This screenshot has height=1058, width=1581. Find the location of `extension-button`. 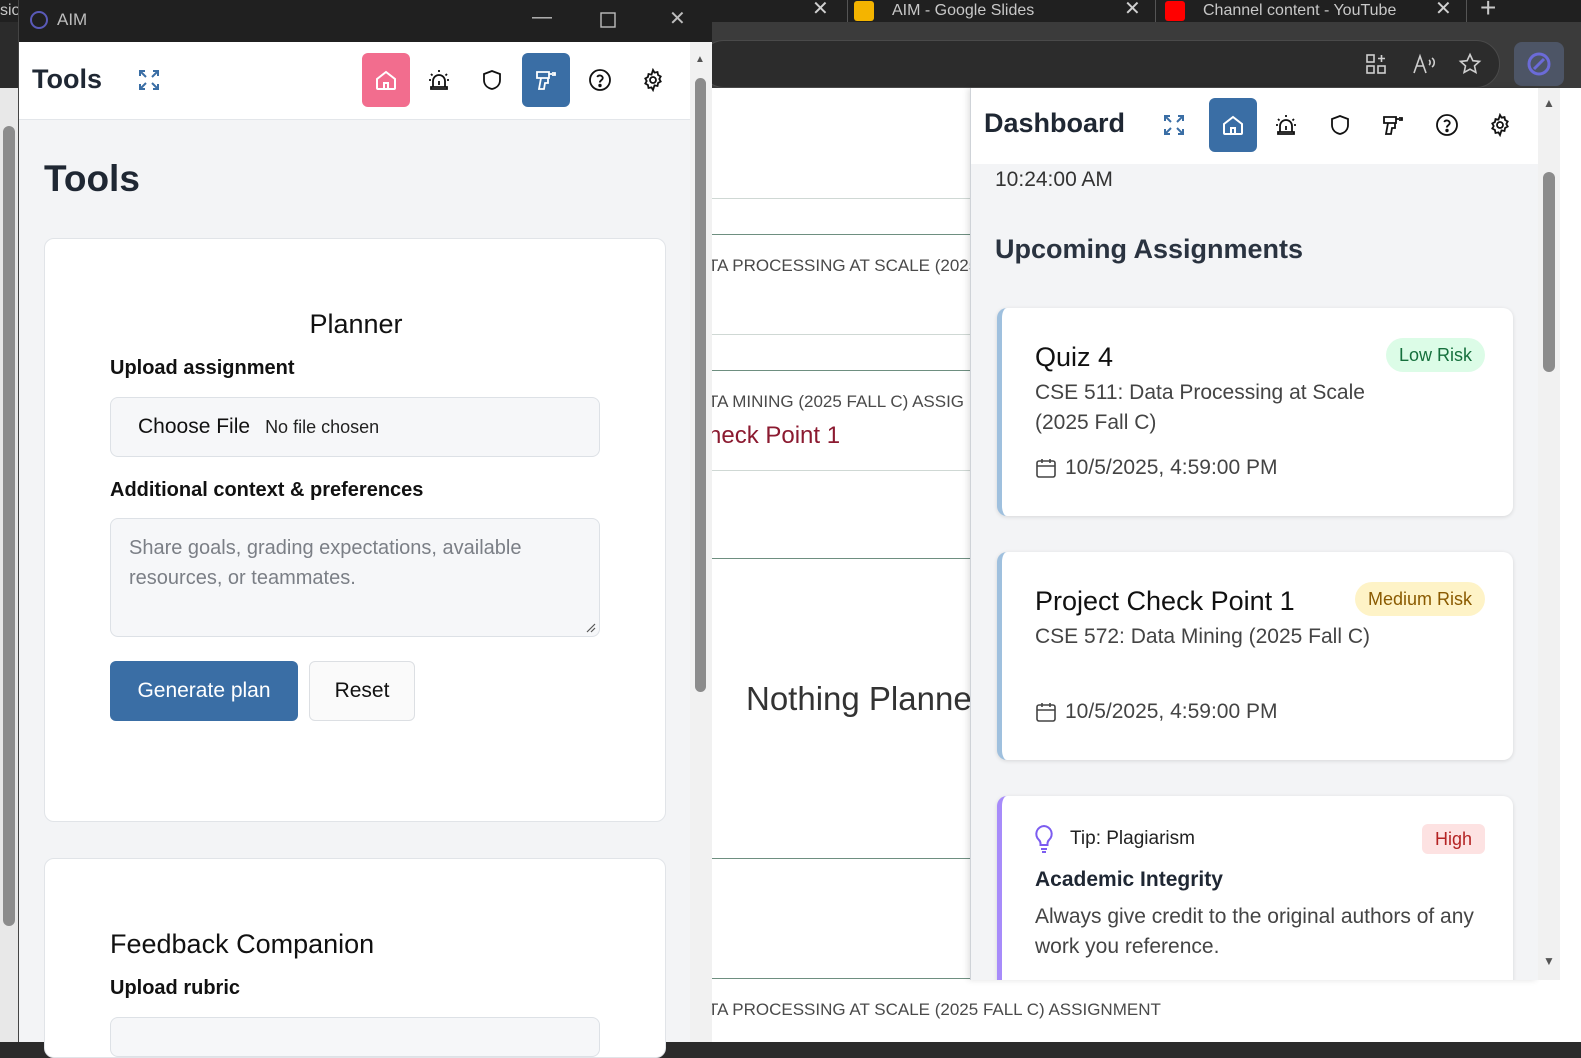

extension-button is located at coordinates (1539, 64).